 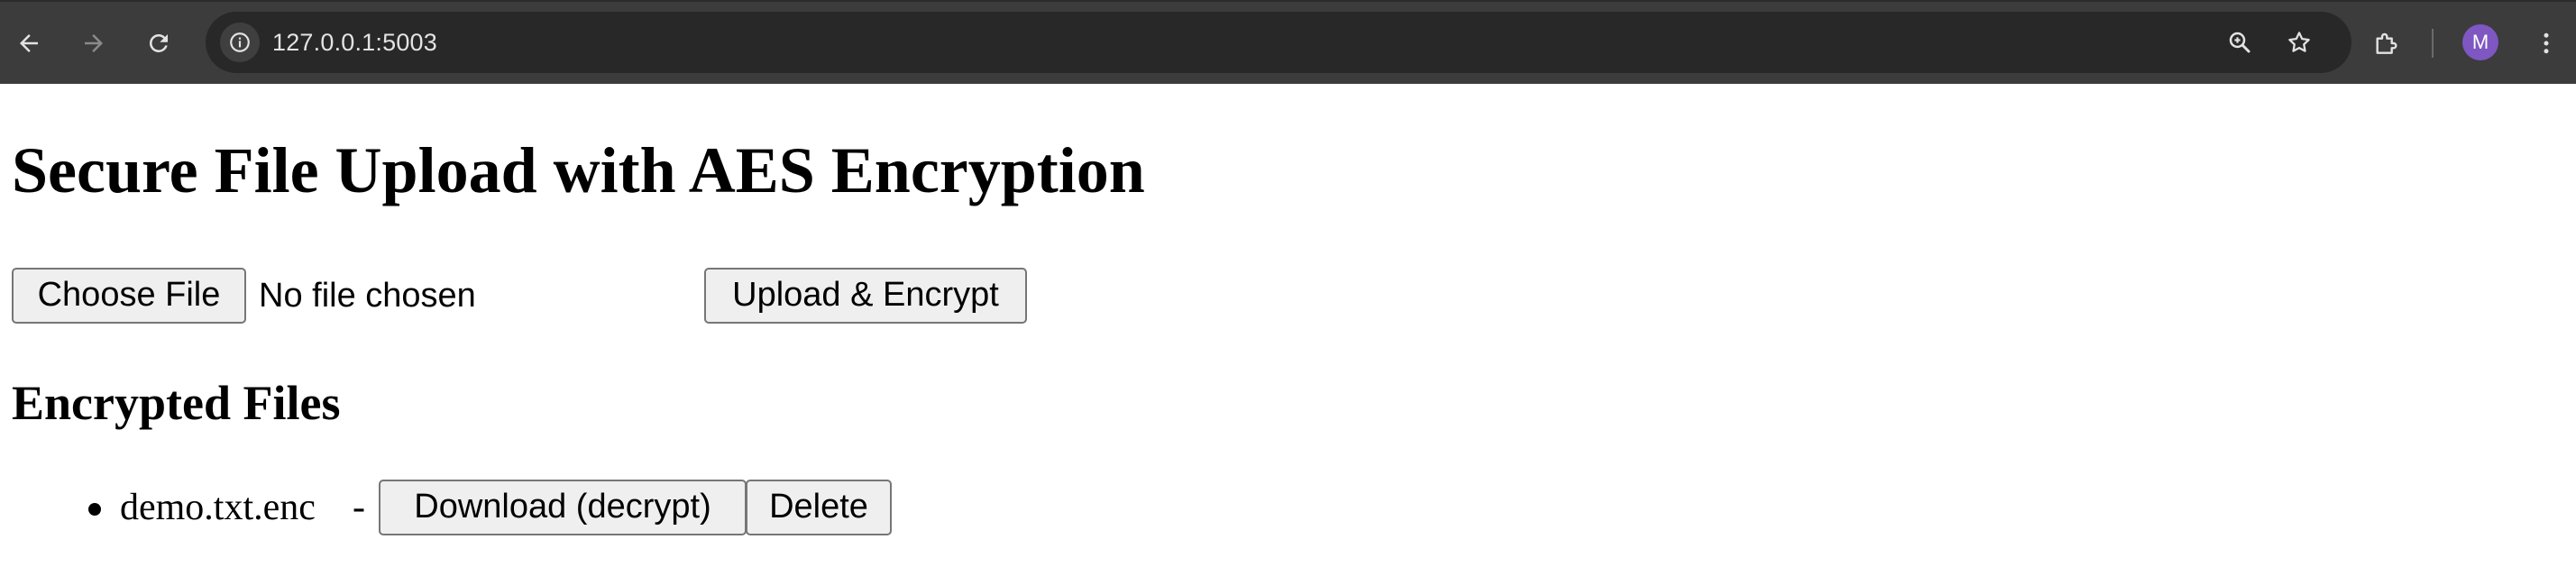 I want to click on encrypted-files-heading: Encrypted Files, so click(x=176, y=403).